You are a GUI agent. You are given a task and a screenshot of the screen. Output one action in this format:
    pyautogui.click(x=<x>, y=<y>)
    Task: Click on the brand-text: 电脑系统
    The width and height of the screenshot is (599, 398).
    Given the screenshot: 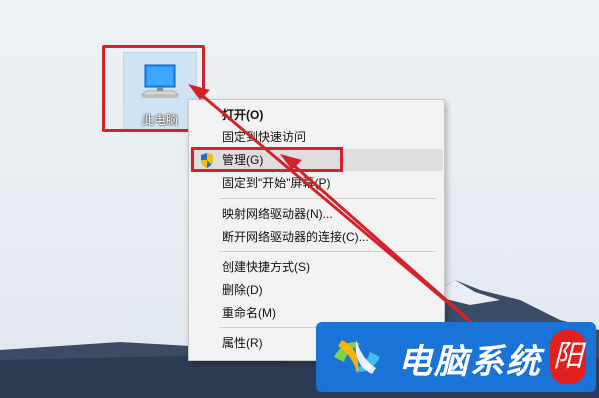 What is the action you would take?
    pyautogui.click(x=470, y=362)
    